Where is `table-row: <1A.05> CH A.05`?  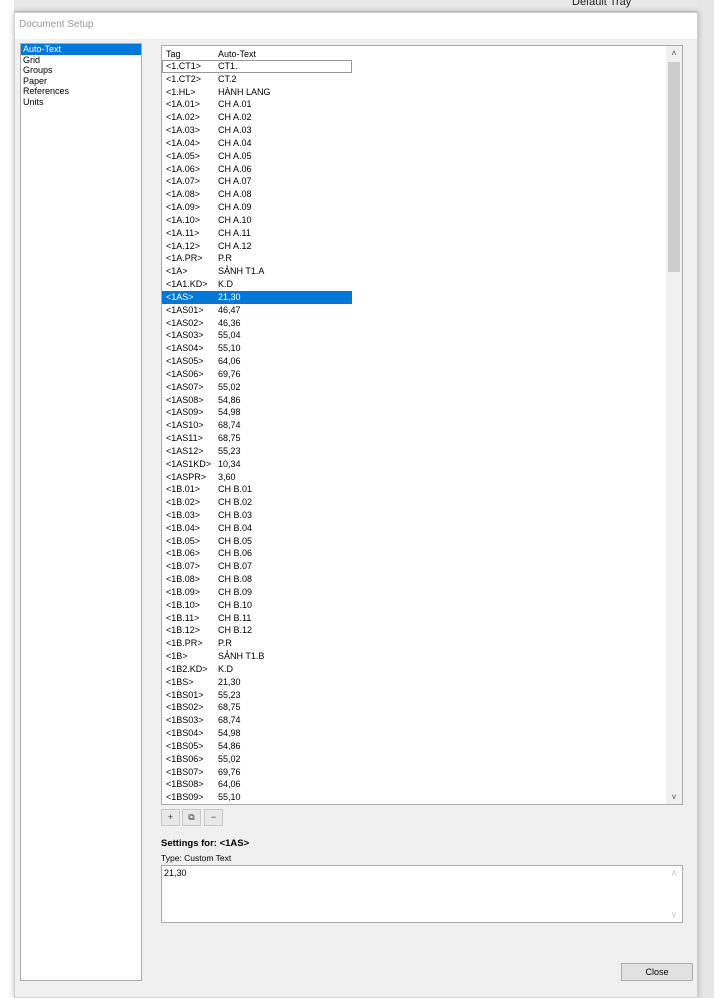
table-row: <1A.05> CH A.05 is located at coordinates (257, 156).